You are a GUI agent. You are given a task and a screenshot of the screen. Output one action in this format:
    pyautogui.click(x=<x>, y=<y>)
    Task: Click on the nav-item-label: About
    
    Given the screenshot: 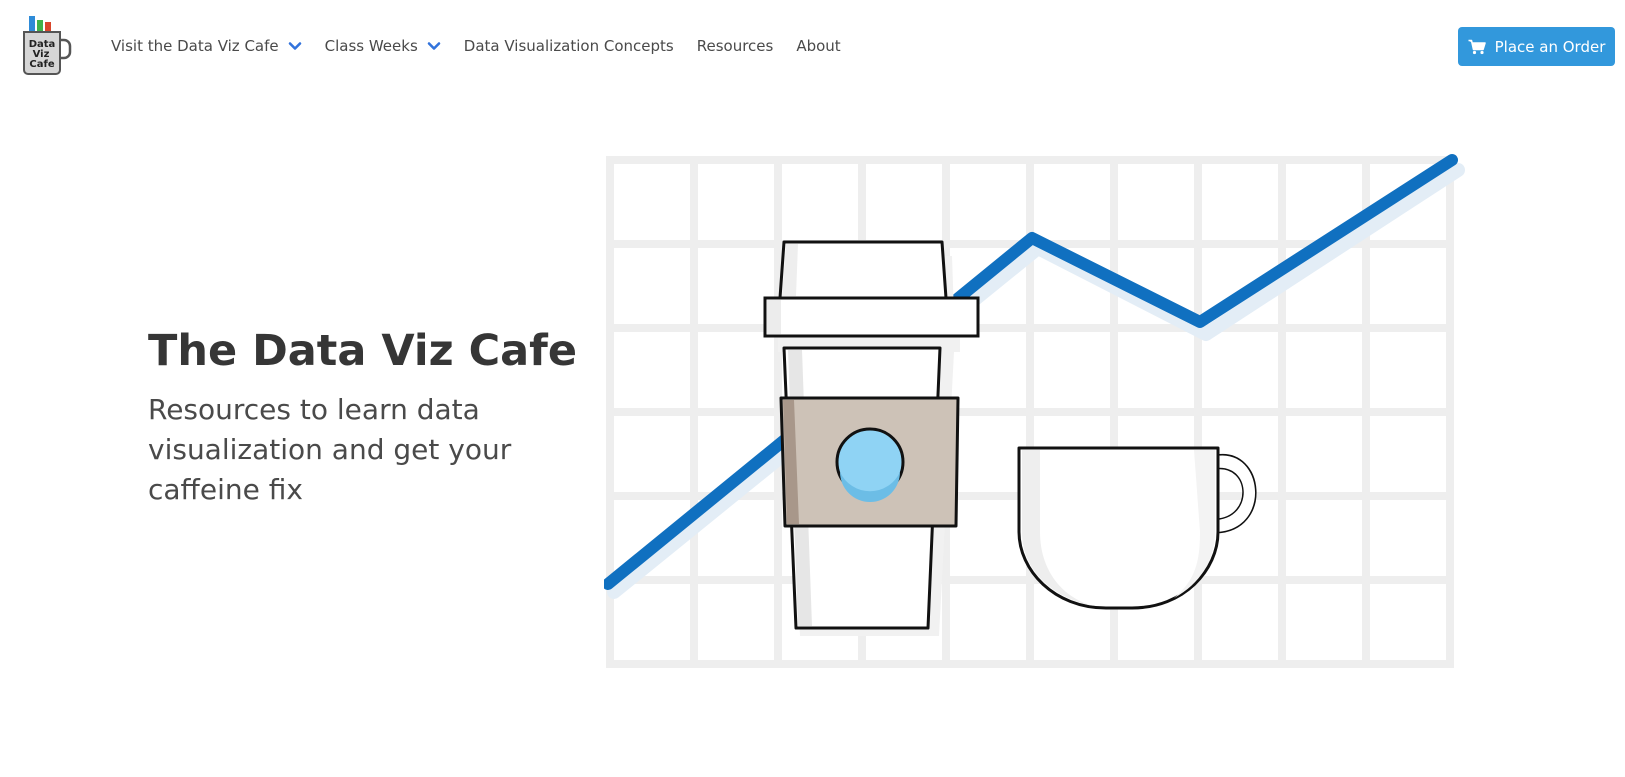 What is the action you would take?
    pyautogui.click(x=818, y=46)
    